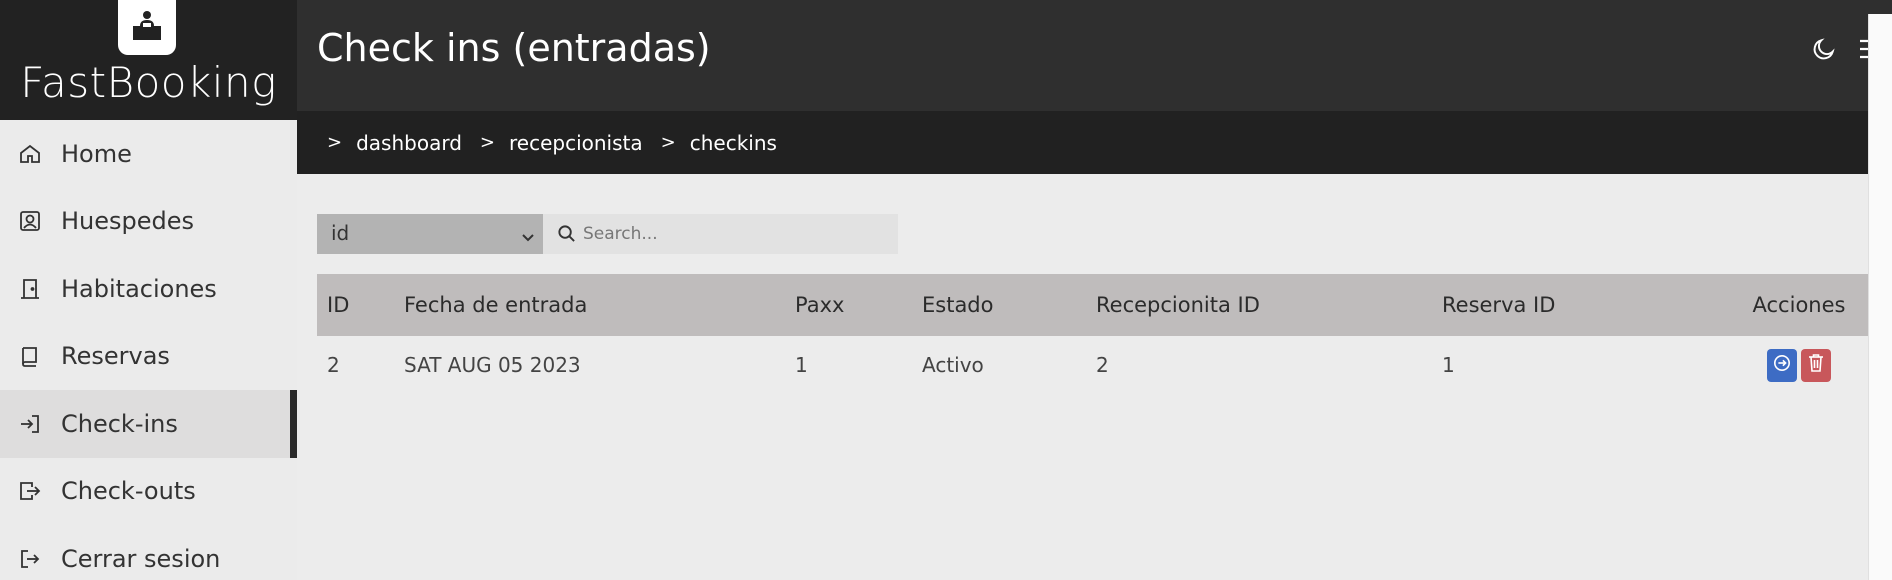 Image resolution: width=1892 pixels, height=580 pixels. I want to click on trash-icon, so click(1816, 365).